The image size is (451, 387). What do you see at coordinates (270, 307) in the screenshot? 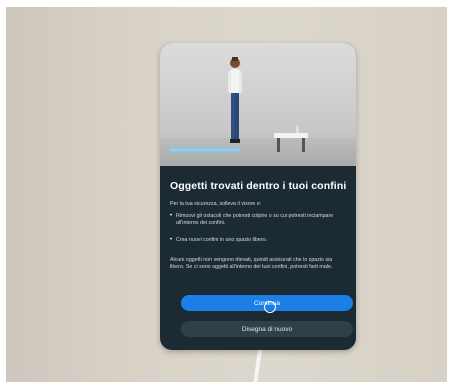
I see `pointer-cursor` at bounding box center [270, 307].